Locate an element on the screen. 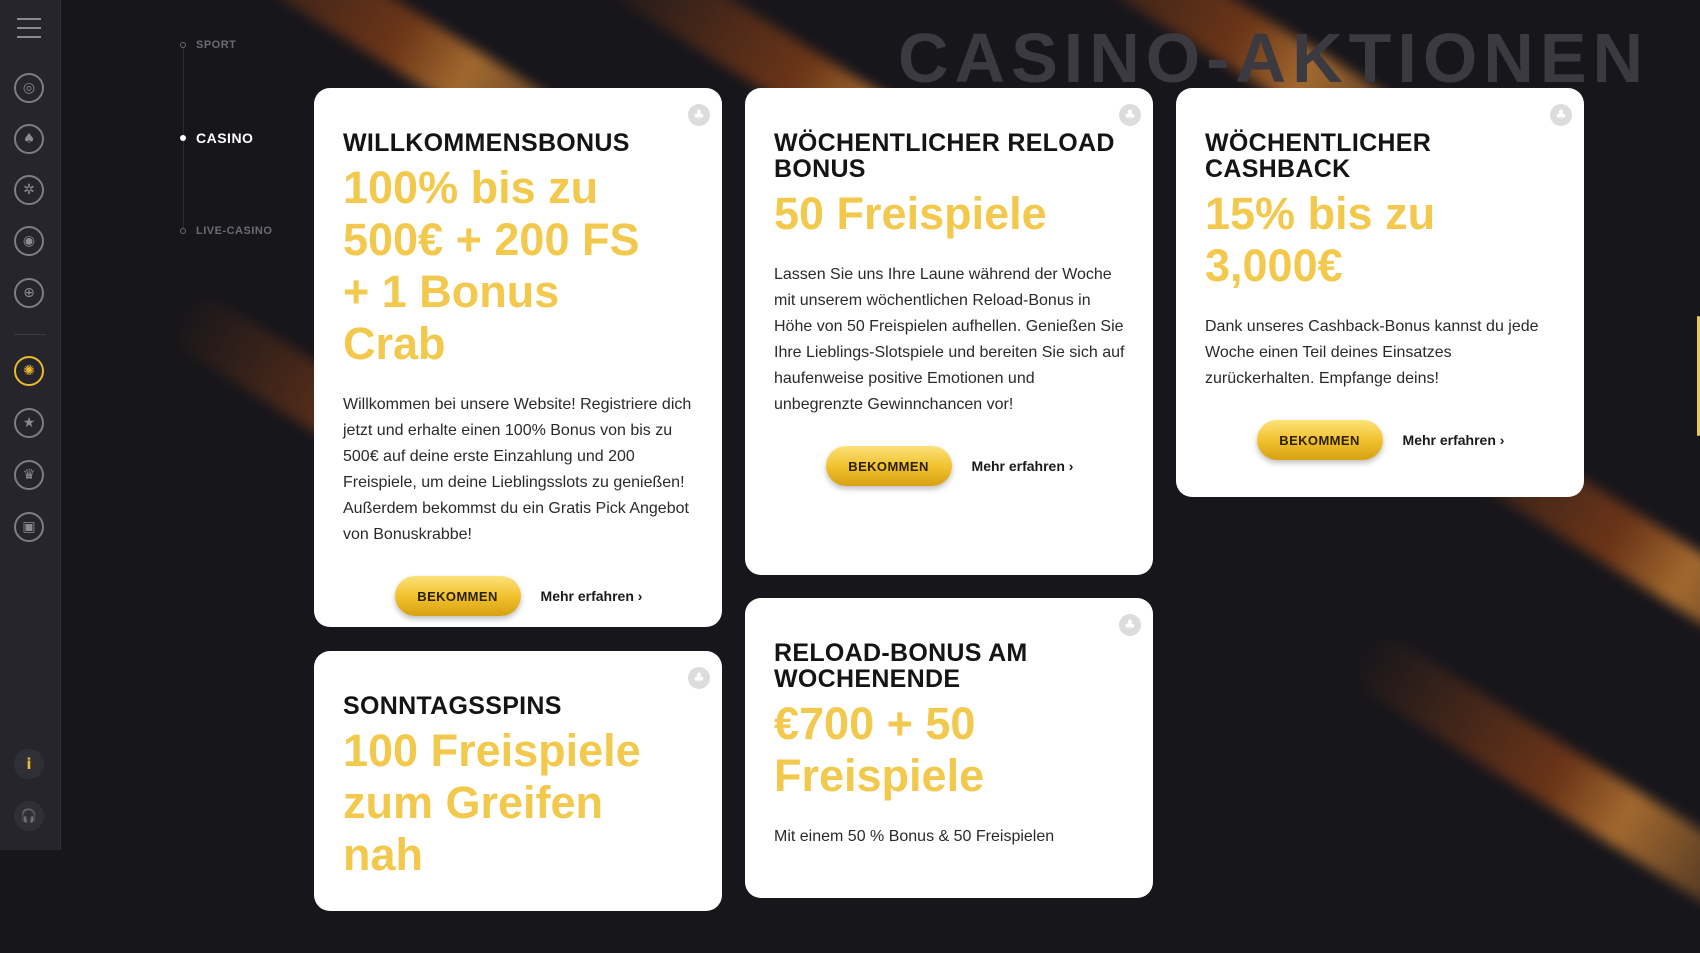 The height and width of the screenshot is (953, 1700). nav-item-live-casino: LIVE-CASINO is located at coordinates (226, 231).